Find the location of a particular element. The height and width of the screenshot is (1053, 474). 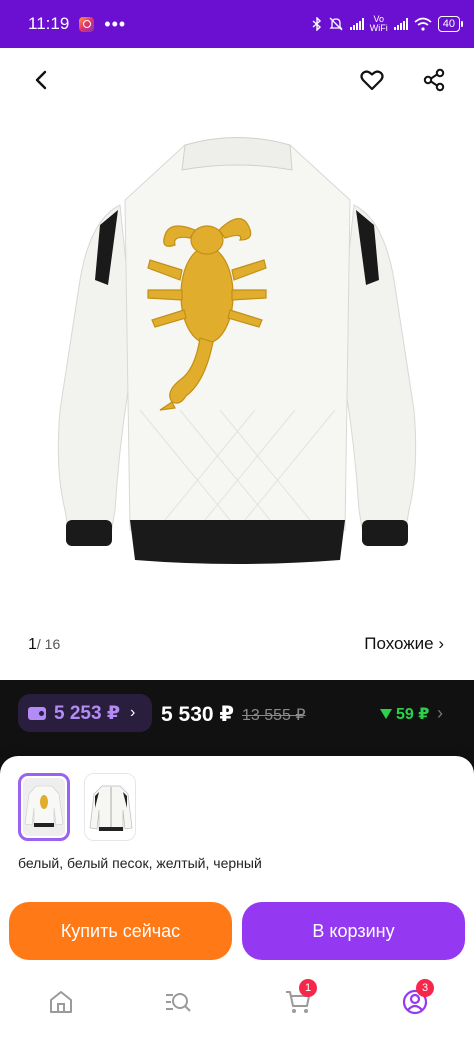

vowifi-indicator: Vo WiFi is located at coordinates (379, 24).